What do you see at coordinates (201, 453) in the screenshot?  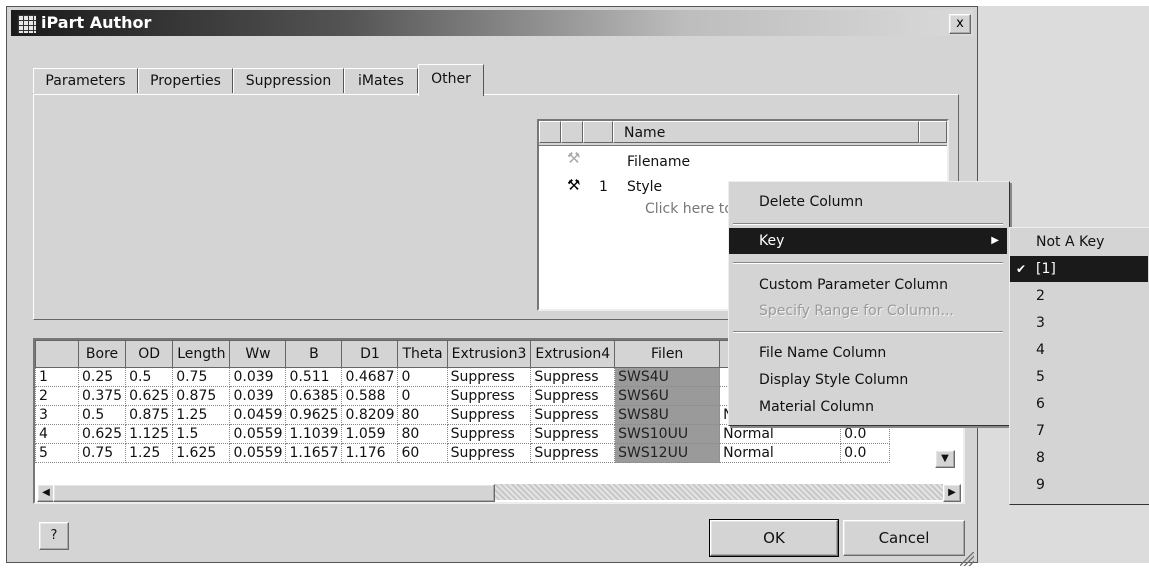 I see `table-cell: 1.625` at bounding box center [201, 453].